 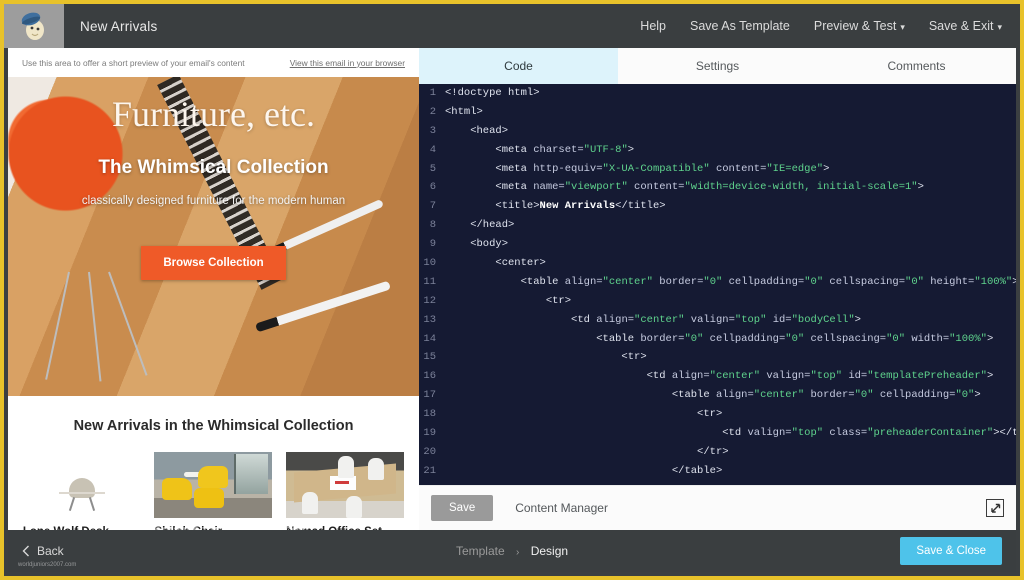 What do you see at coordinates (476, 131) in the screenshot?
I see `code-line-text: <head>` at bounding box center [476, 131].